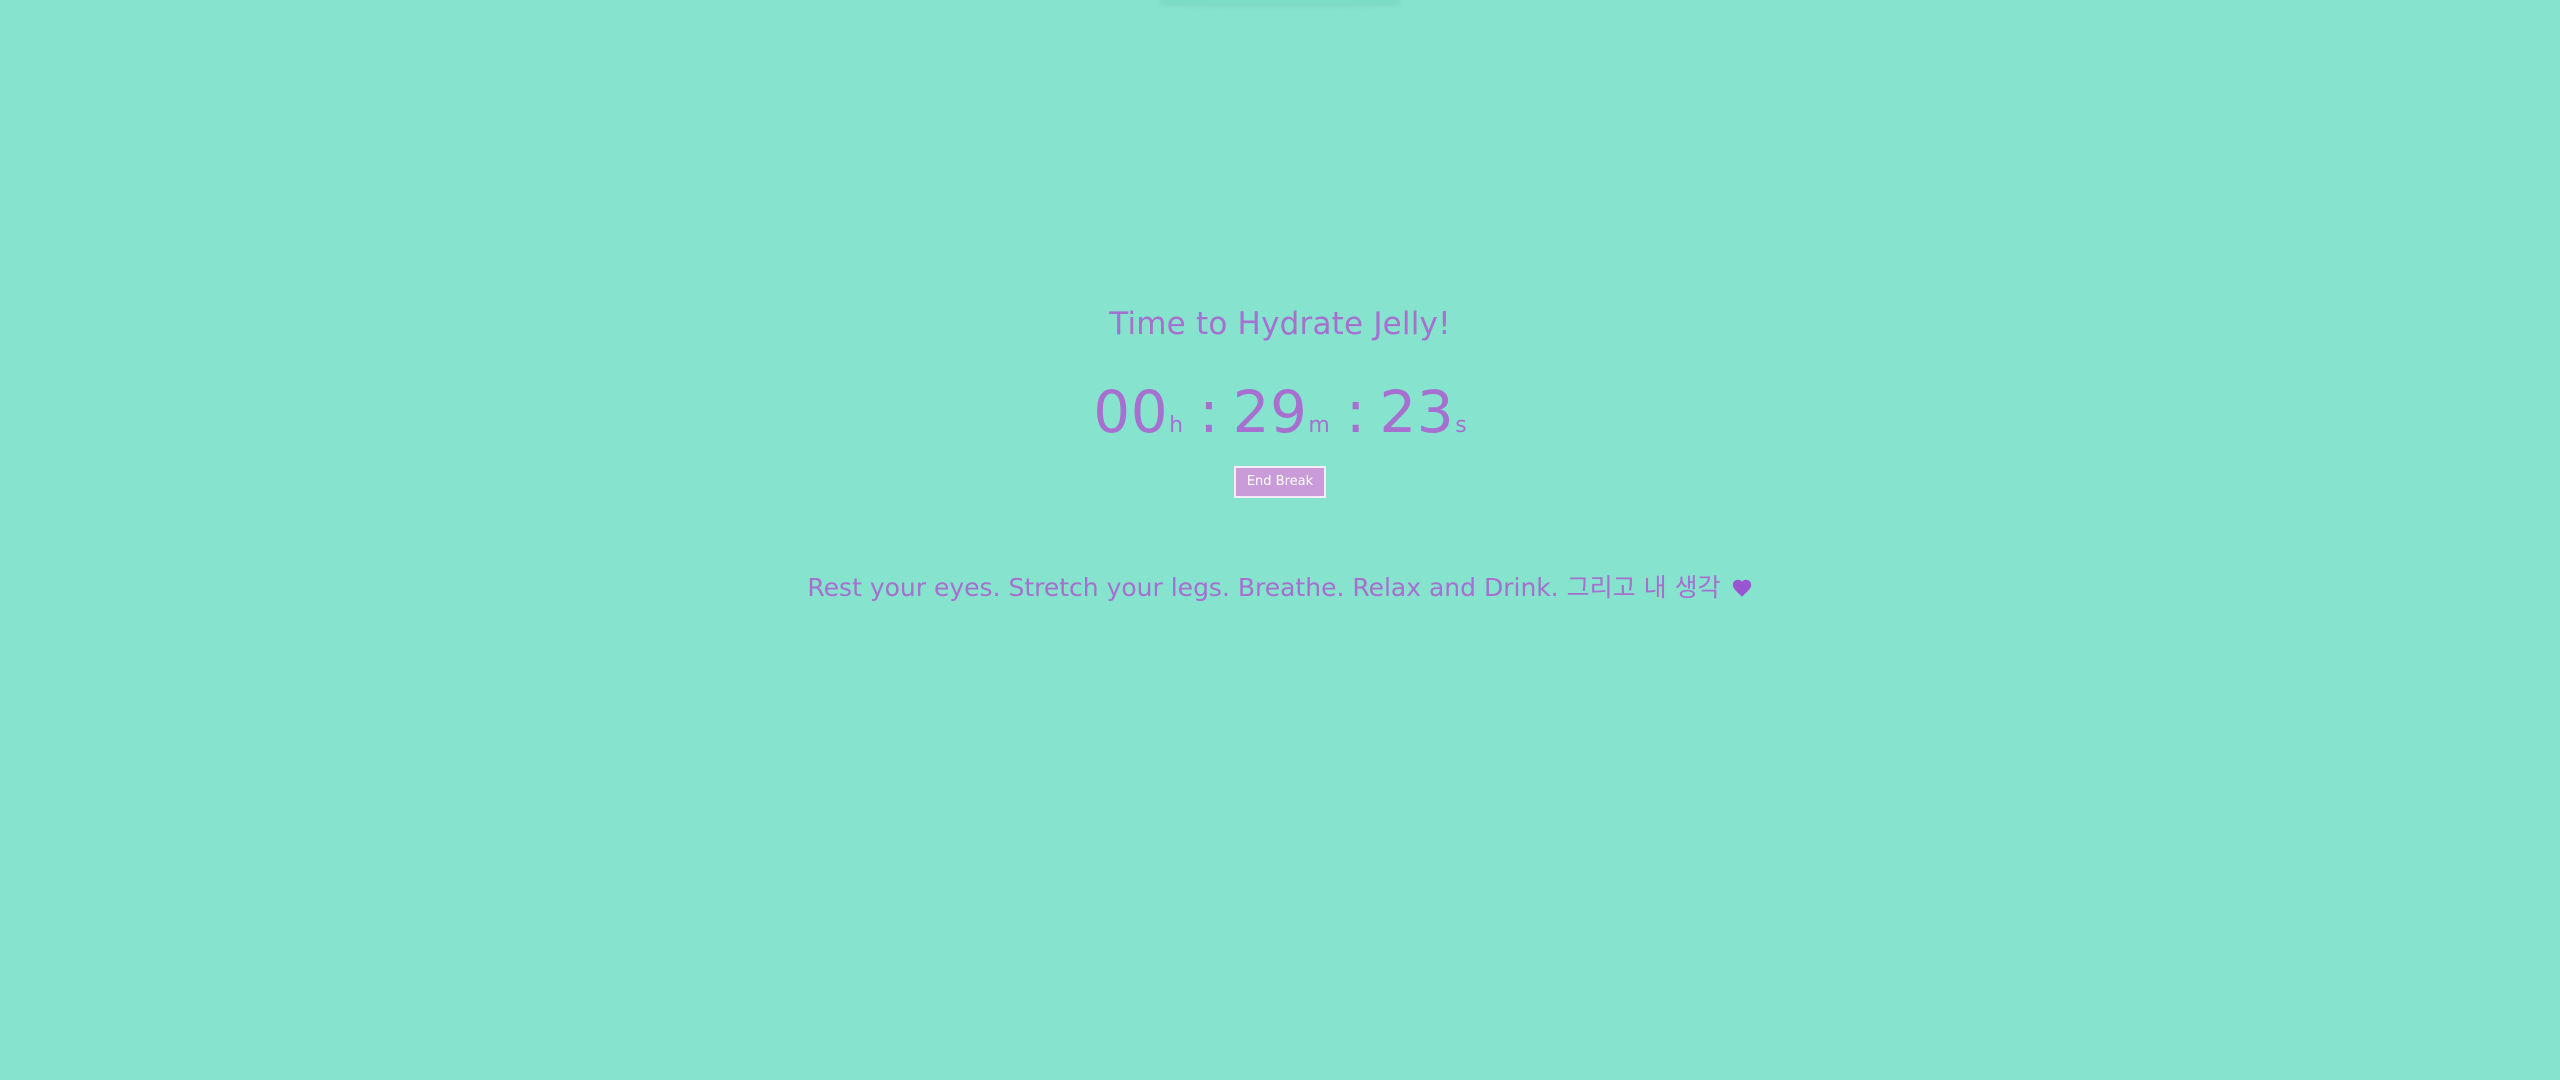  I want to click on timer-seconds-unit: s, so click(1461, 425).